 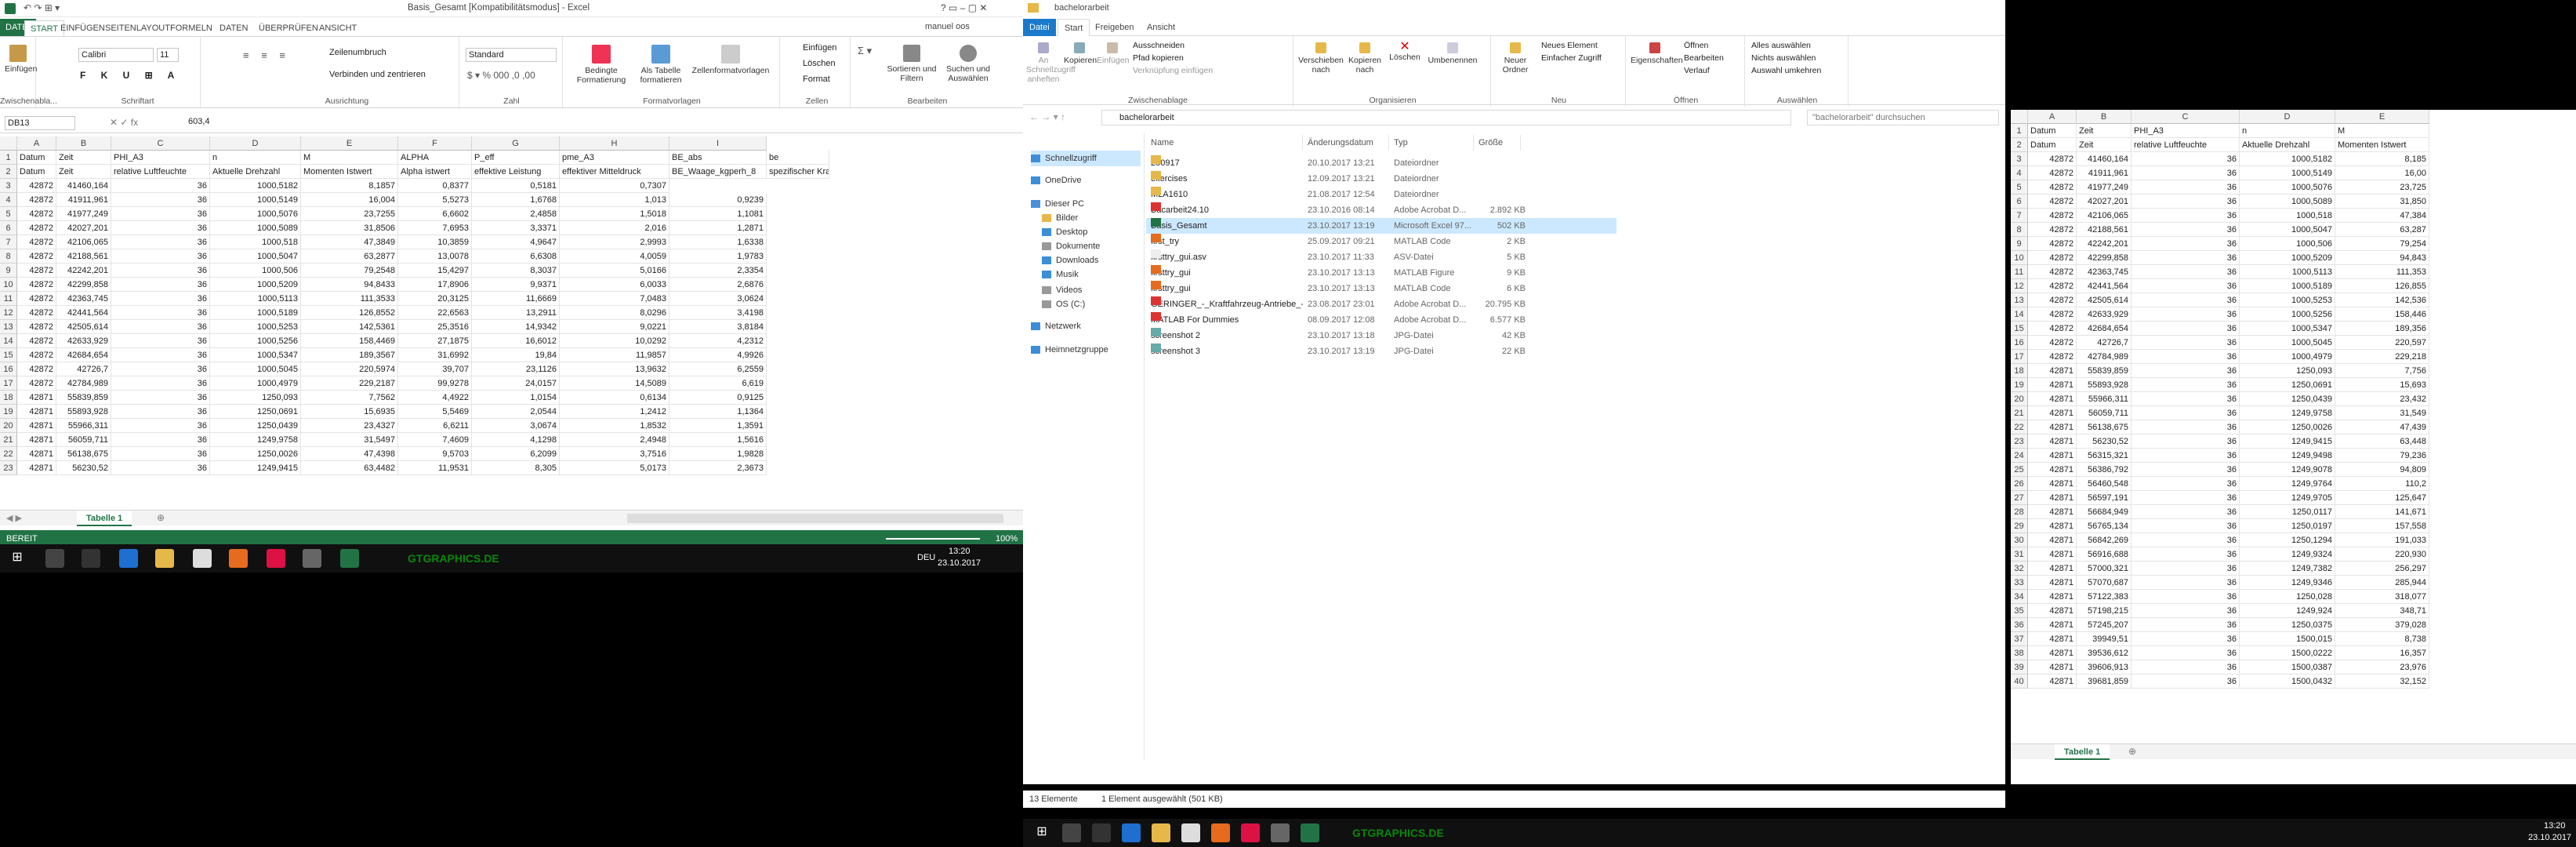 I want to click on row-header: 34, so click(x=2020, y=597).